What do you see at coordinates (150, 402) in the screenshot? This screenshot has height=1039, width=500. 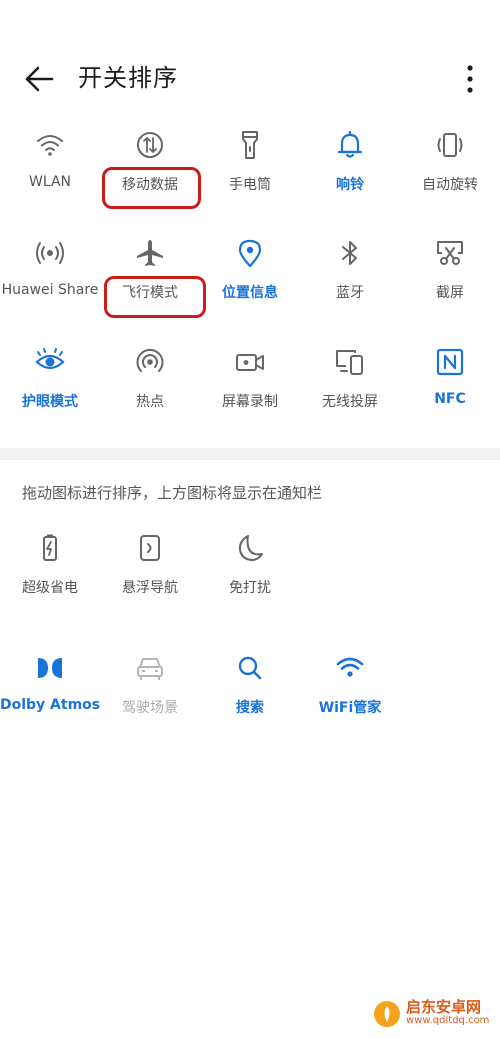 I see `tile-label: 热点` at bounding box center [150, 402].